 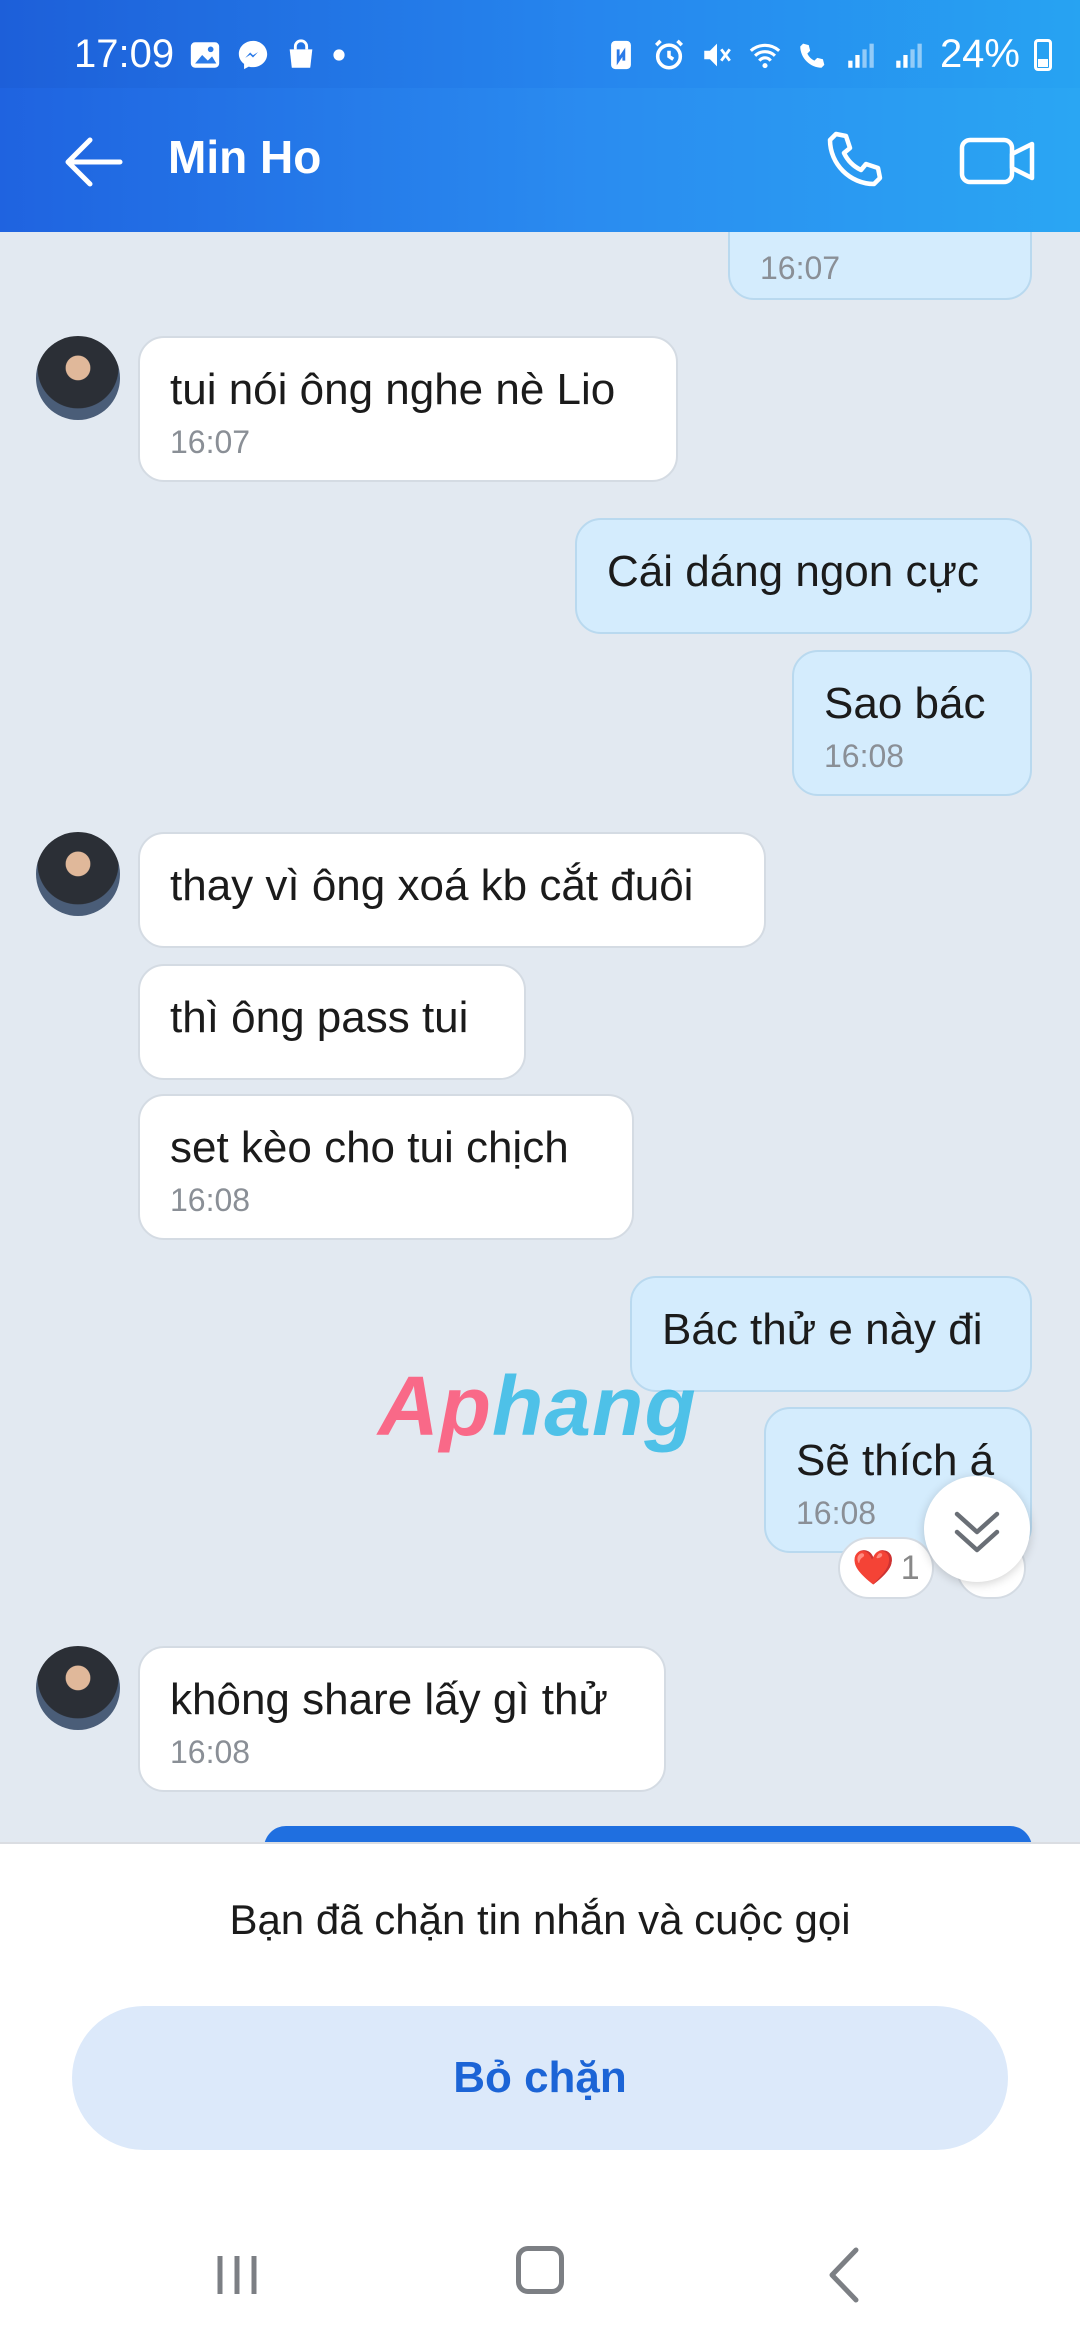 I want to click on double-chevron-down-icon, so click(x=977, y=1532).